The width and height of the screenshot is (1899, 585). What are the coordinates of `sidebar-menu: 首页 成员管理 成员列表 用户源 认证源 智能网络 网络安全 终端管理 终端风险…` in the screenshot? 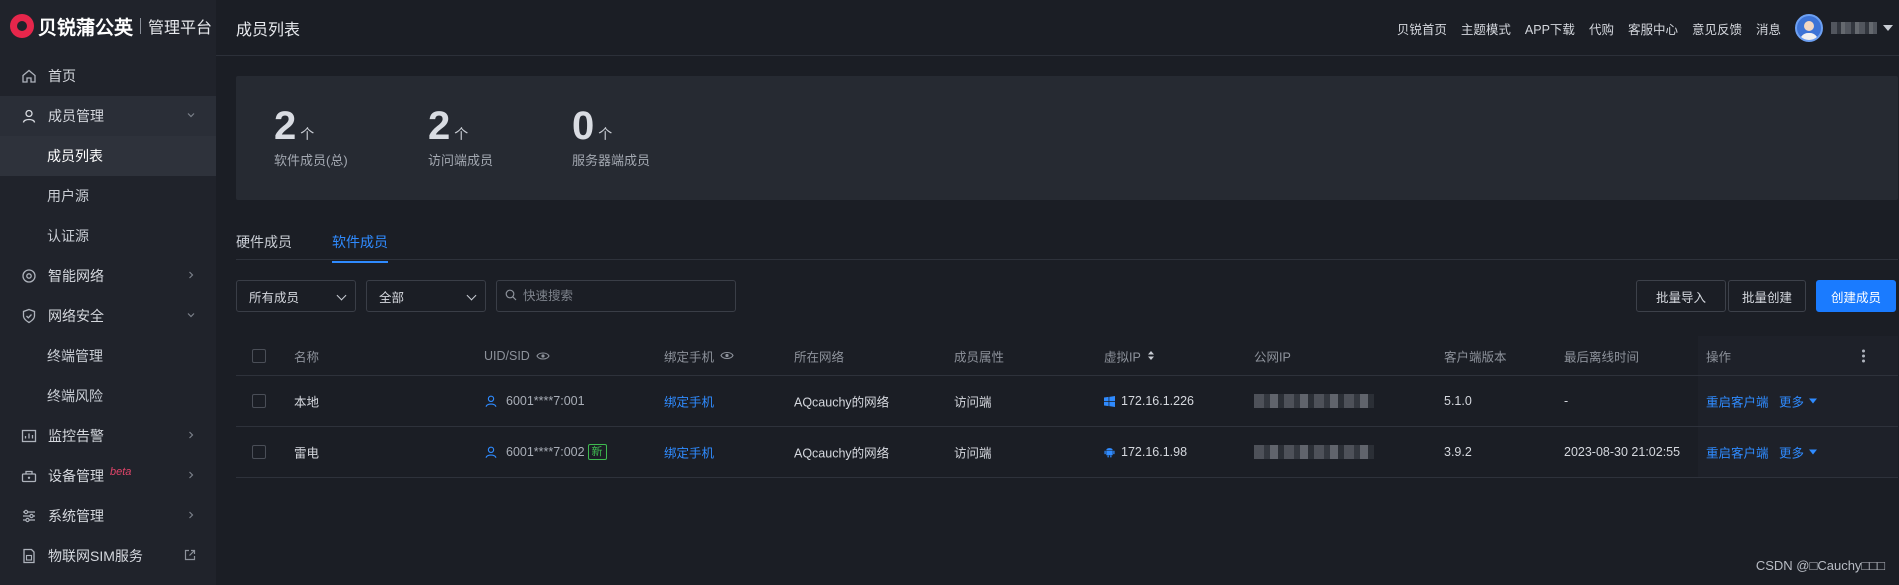 It's located at (108, 316).